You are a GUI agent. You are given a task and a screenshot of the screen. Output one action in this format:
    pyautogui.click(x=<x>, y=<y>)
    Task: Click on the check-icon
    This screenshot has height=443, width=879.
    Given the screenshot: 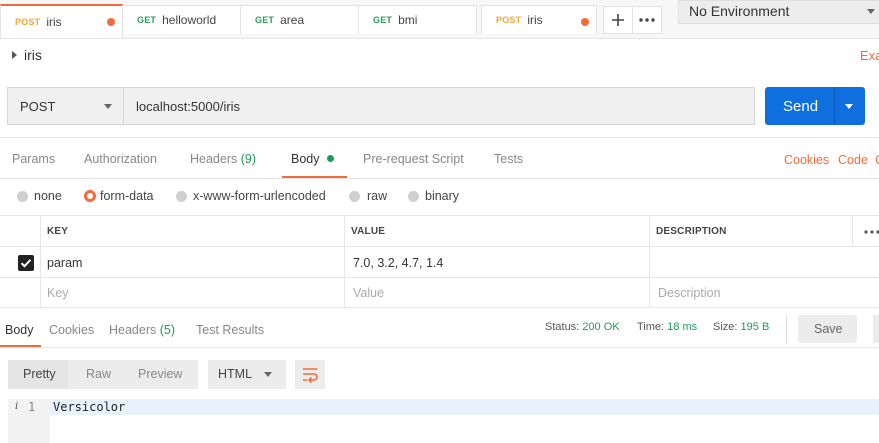 What is the action you would take?
    pyautogui.click(x=26, y=263)
    